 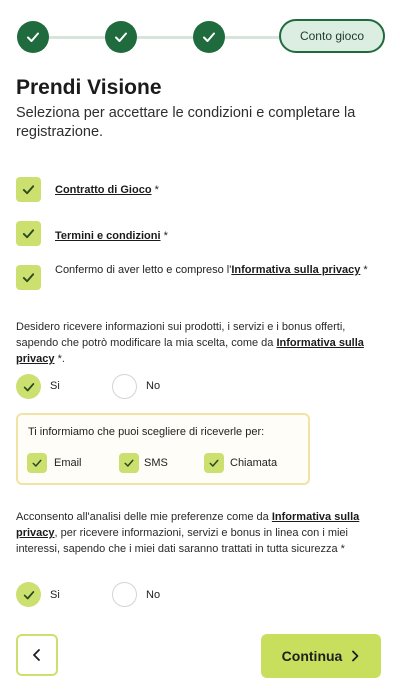 I want to click on continue-button: Continua, so click(x=321, y=656).